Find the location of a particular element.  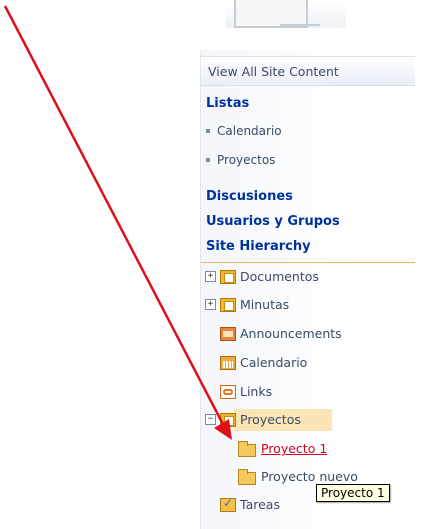

tree-item-links: Links is located at coordinates (308, 392).